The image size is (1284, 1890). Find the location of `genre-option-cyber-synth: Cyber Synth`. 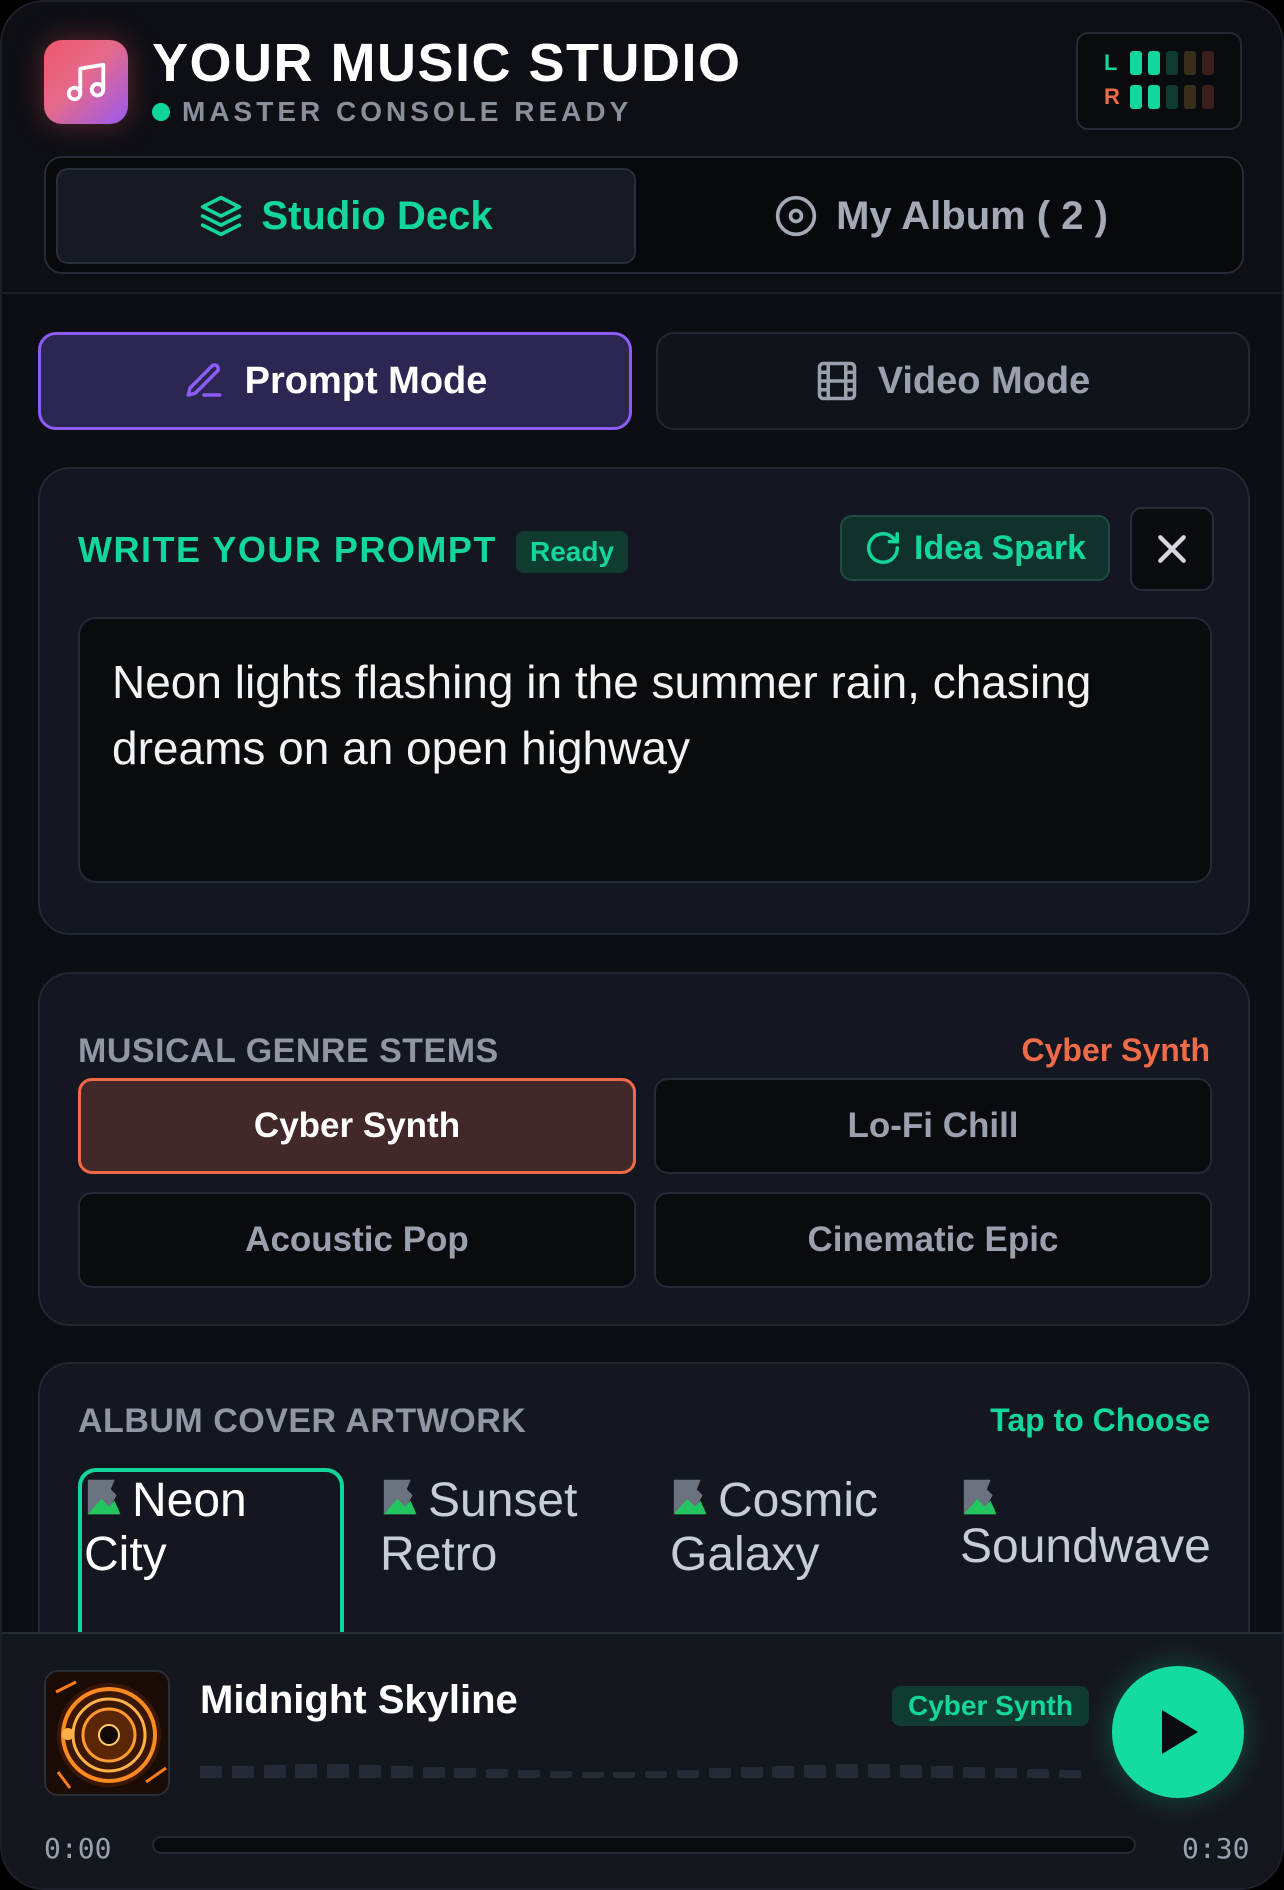

genre-option-cyber-synth: Cyber Synth is located at coordinates (357, 1126).